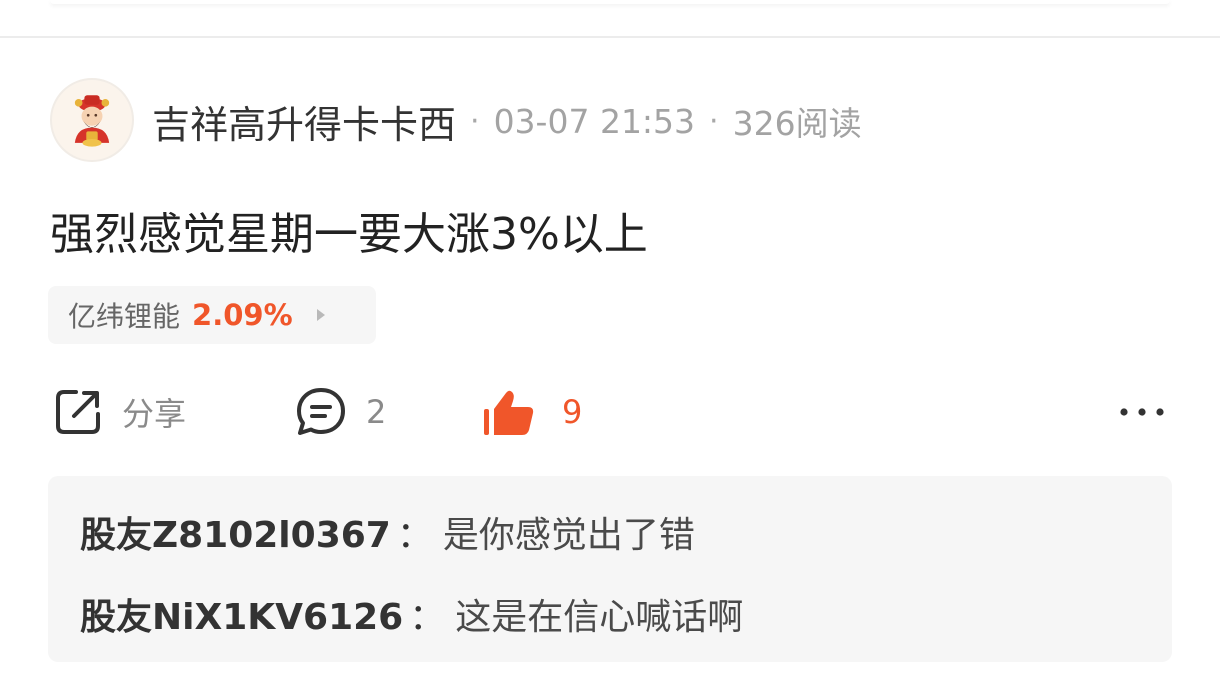  I want to click on comment-button: 2, so click(340, 412).